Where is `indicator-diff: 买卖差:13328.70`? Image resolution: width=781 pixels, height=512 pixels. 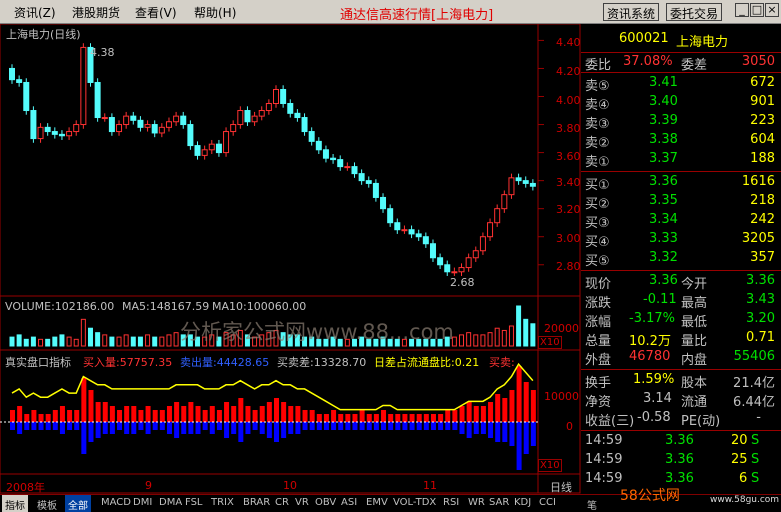 indicator-diff: 买卖差:13328.70 is located at coordinates (322, 362).